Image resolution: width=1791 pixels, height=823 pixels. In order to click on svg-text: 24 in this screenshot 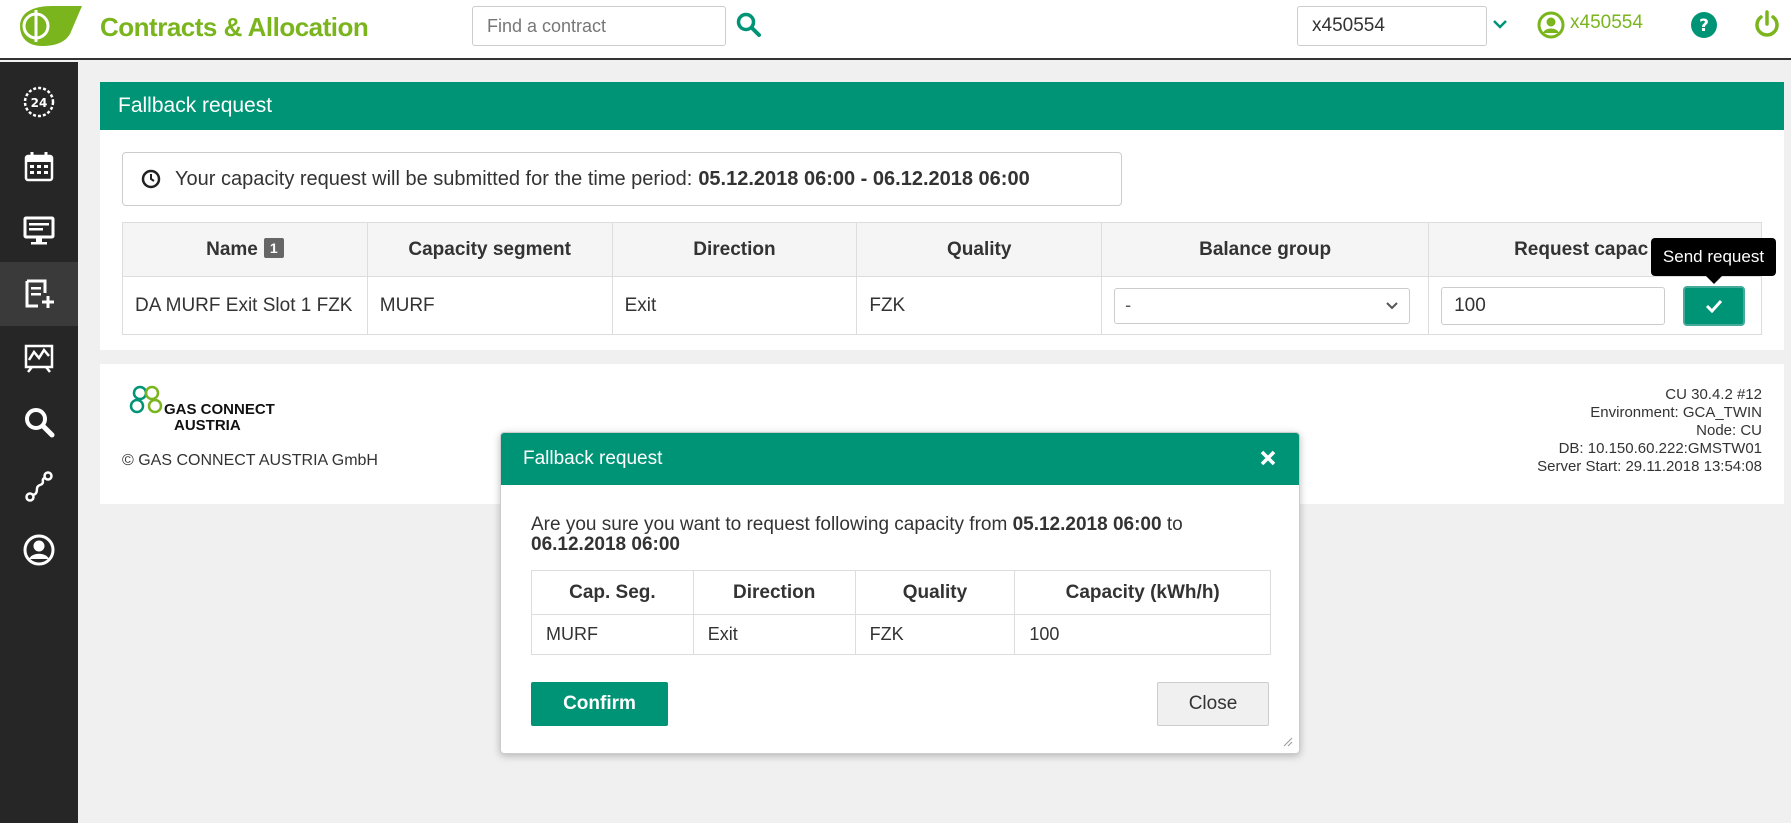, I will do `click(39, 103)`.